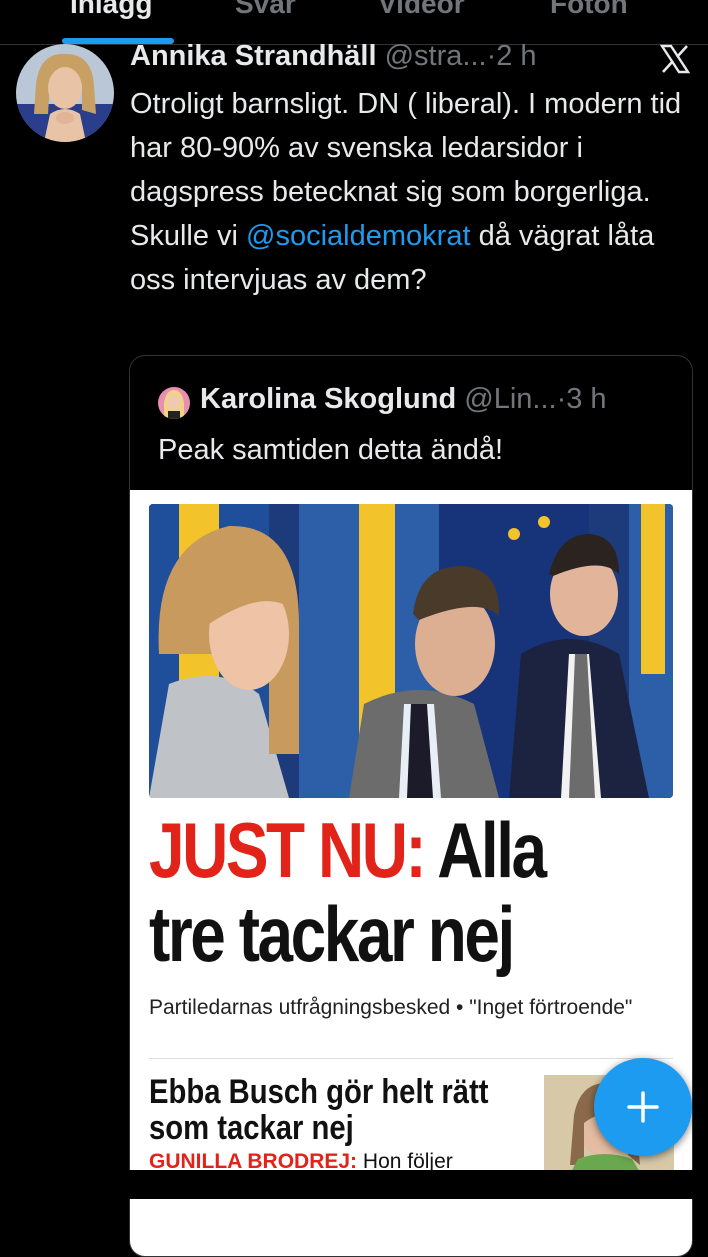 This screenshot has width=708, height=1257. I want to click on article-divider, so click(411, 1058).